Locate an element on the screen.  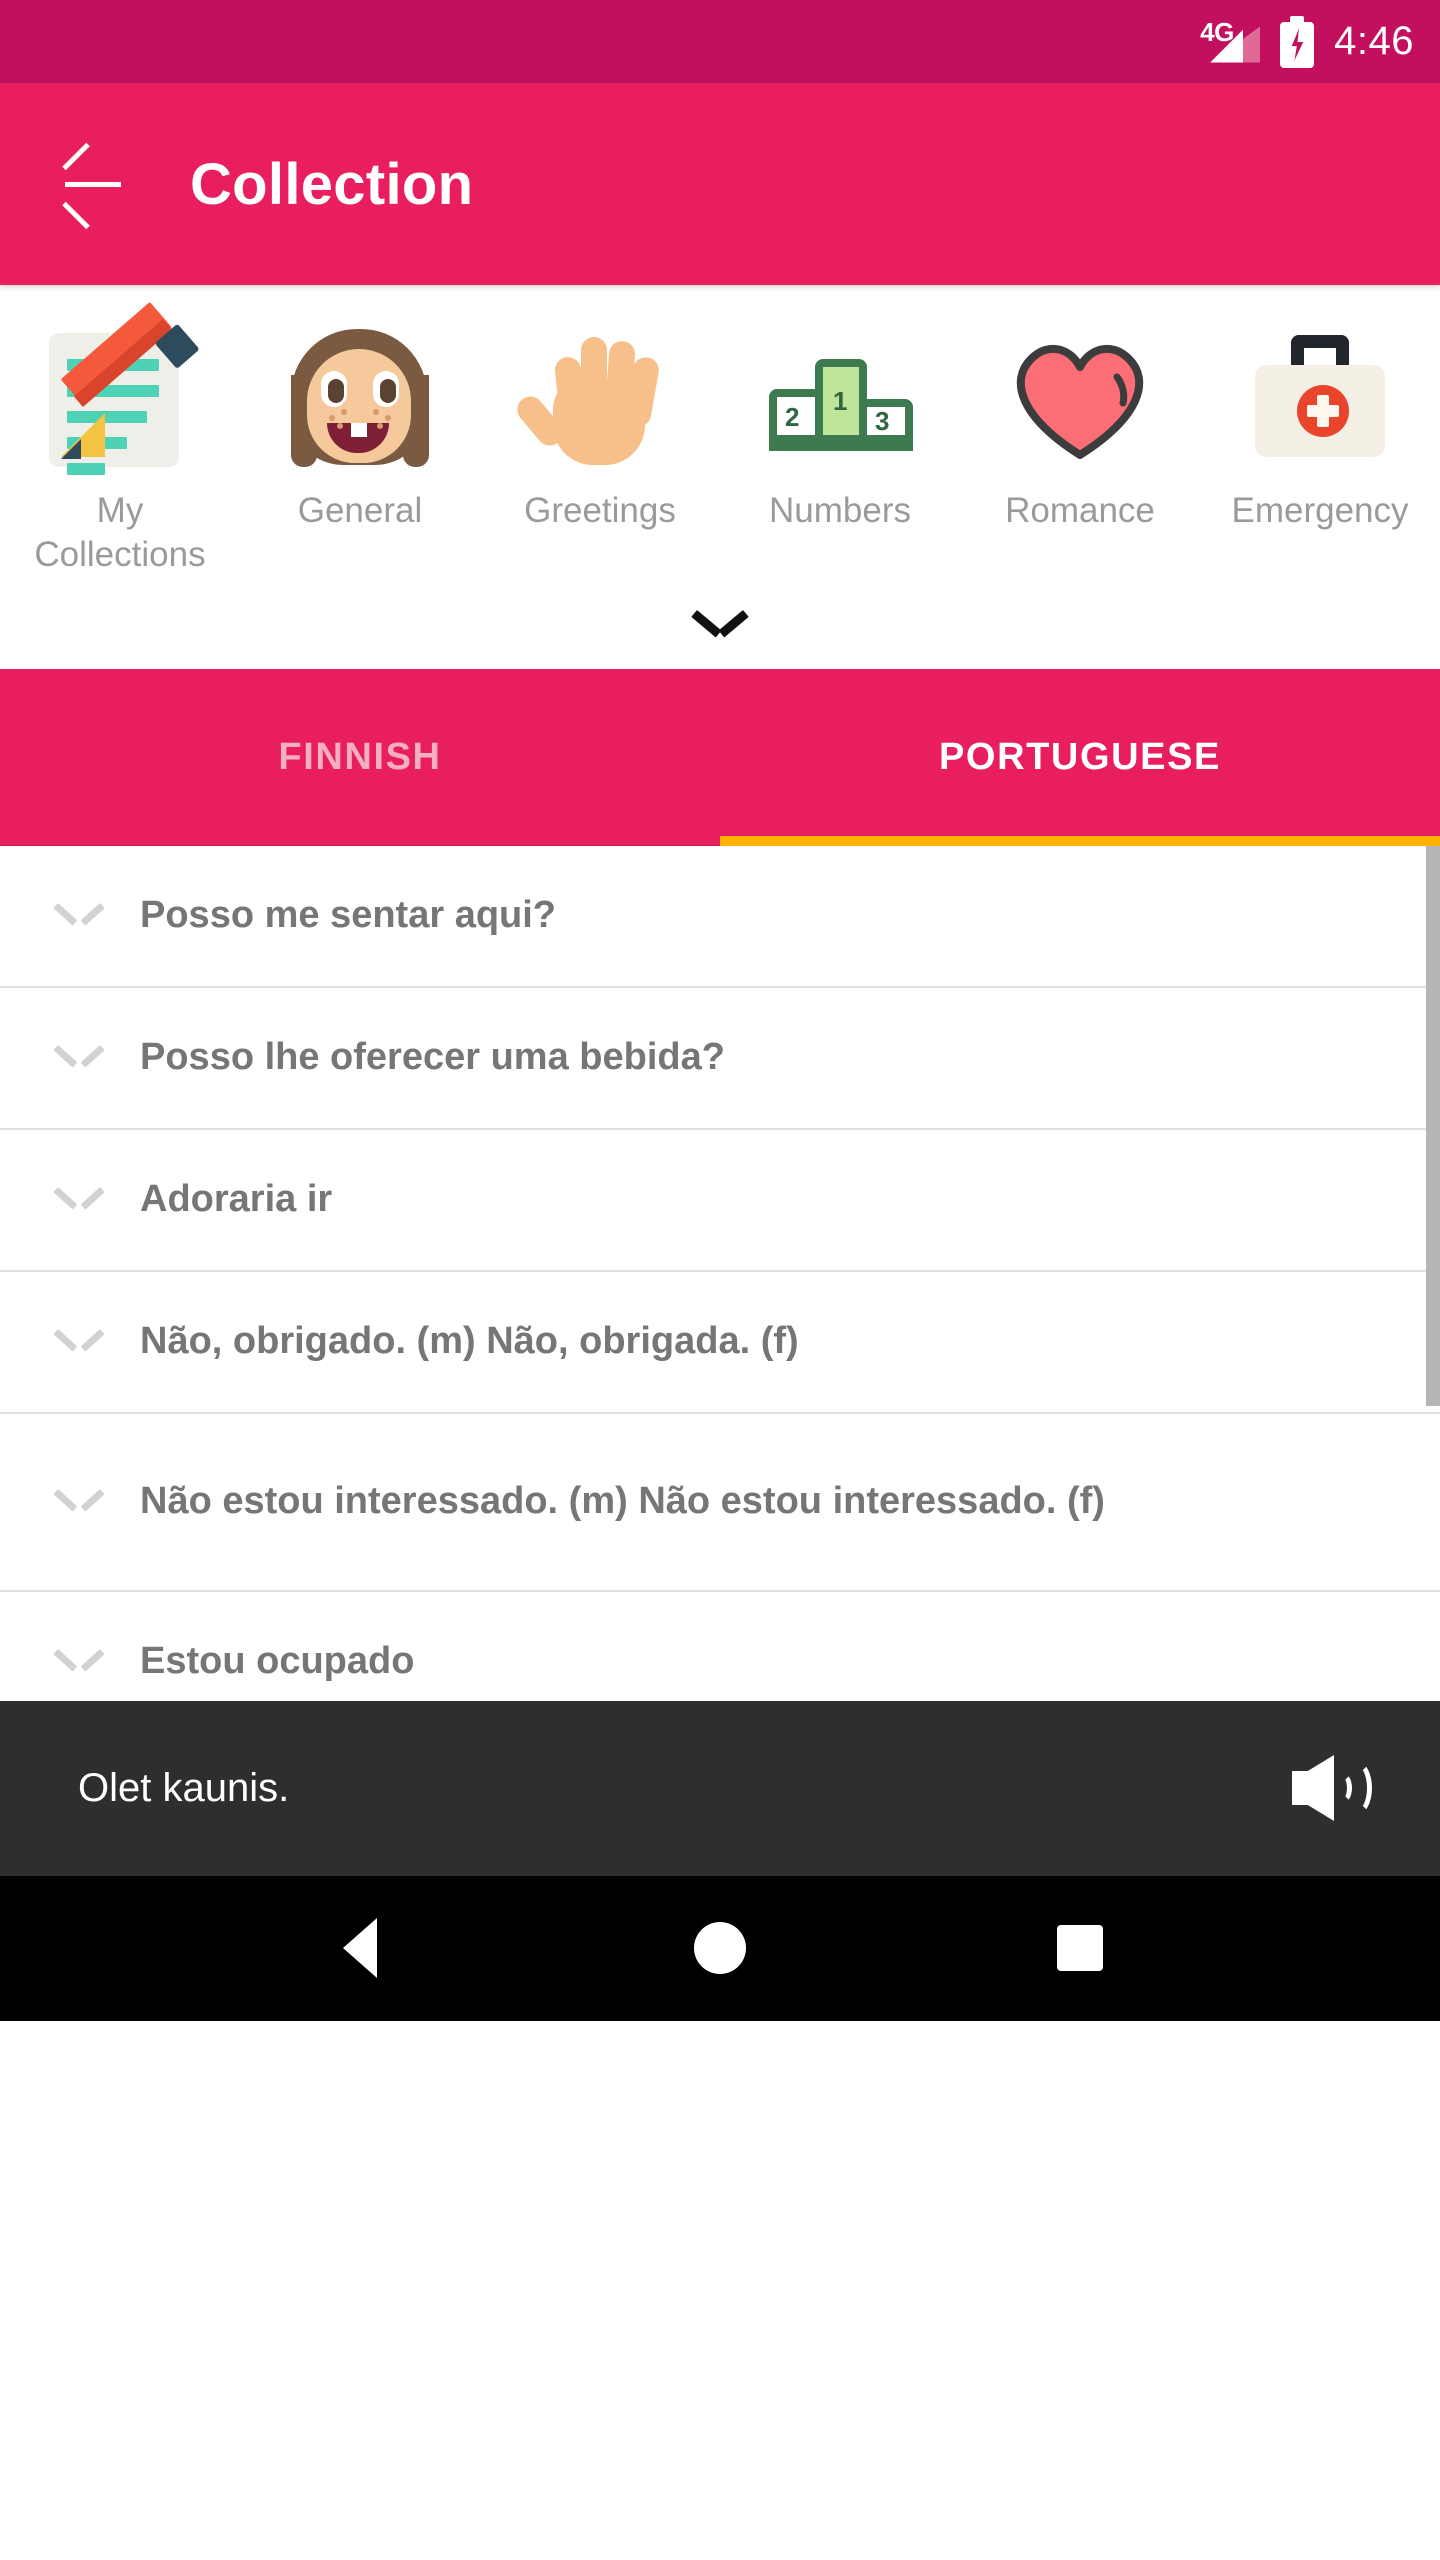
category-item-general: General is located at coordinates (360, 424).